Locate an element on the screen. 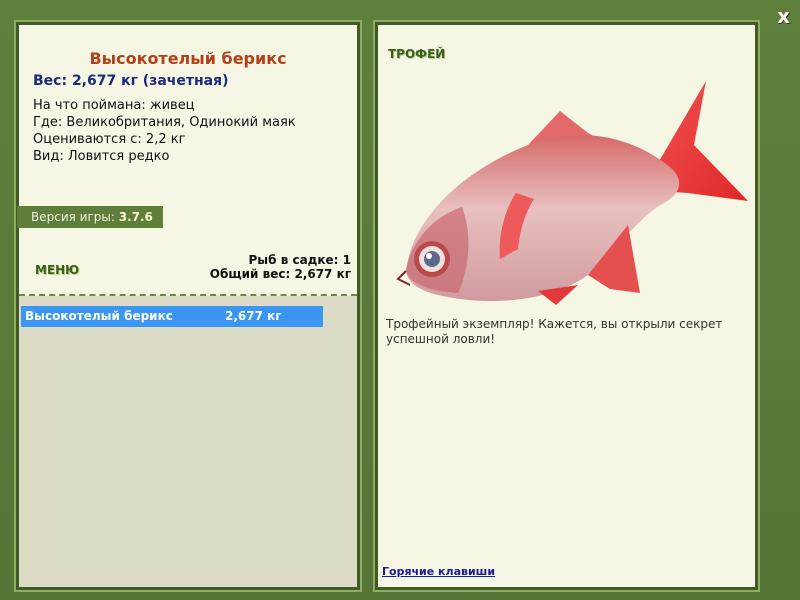 The width and height of the screenshot is (800, 600). fish-weight: Вес: 2,677 кг (зачетная) is located at coordinates (131, 81).